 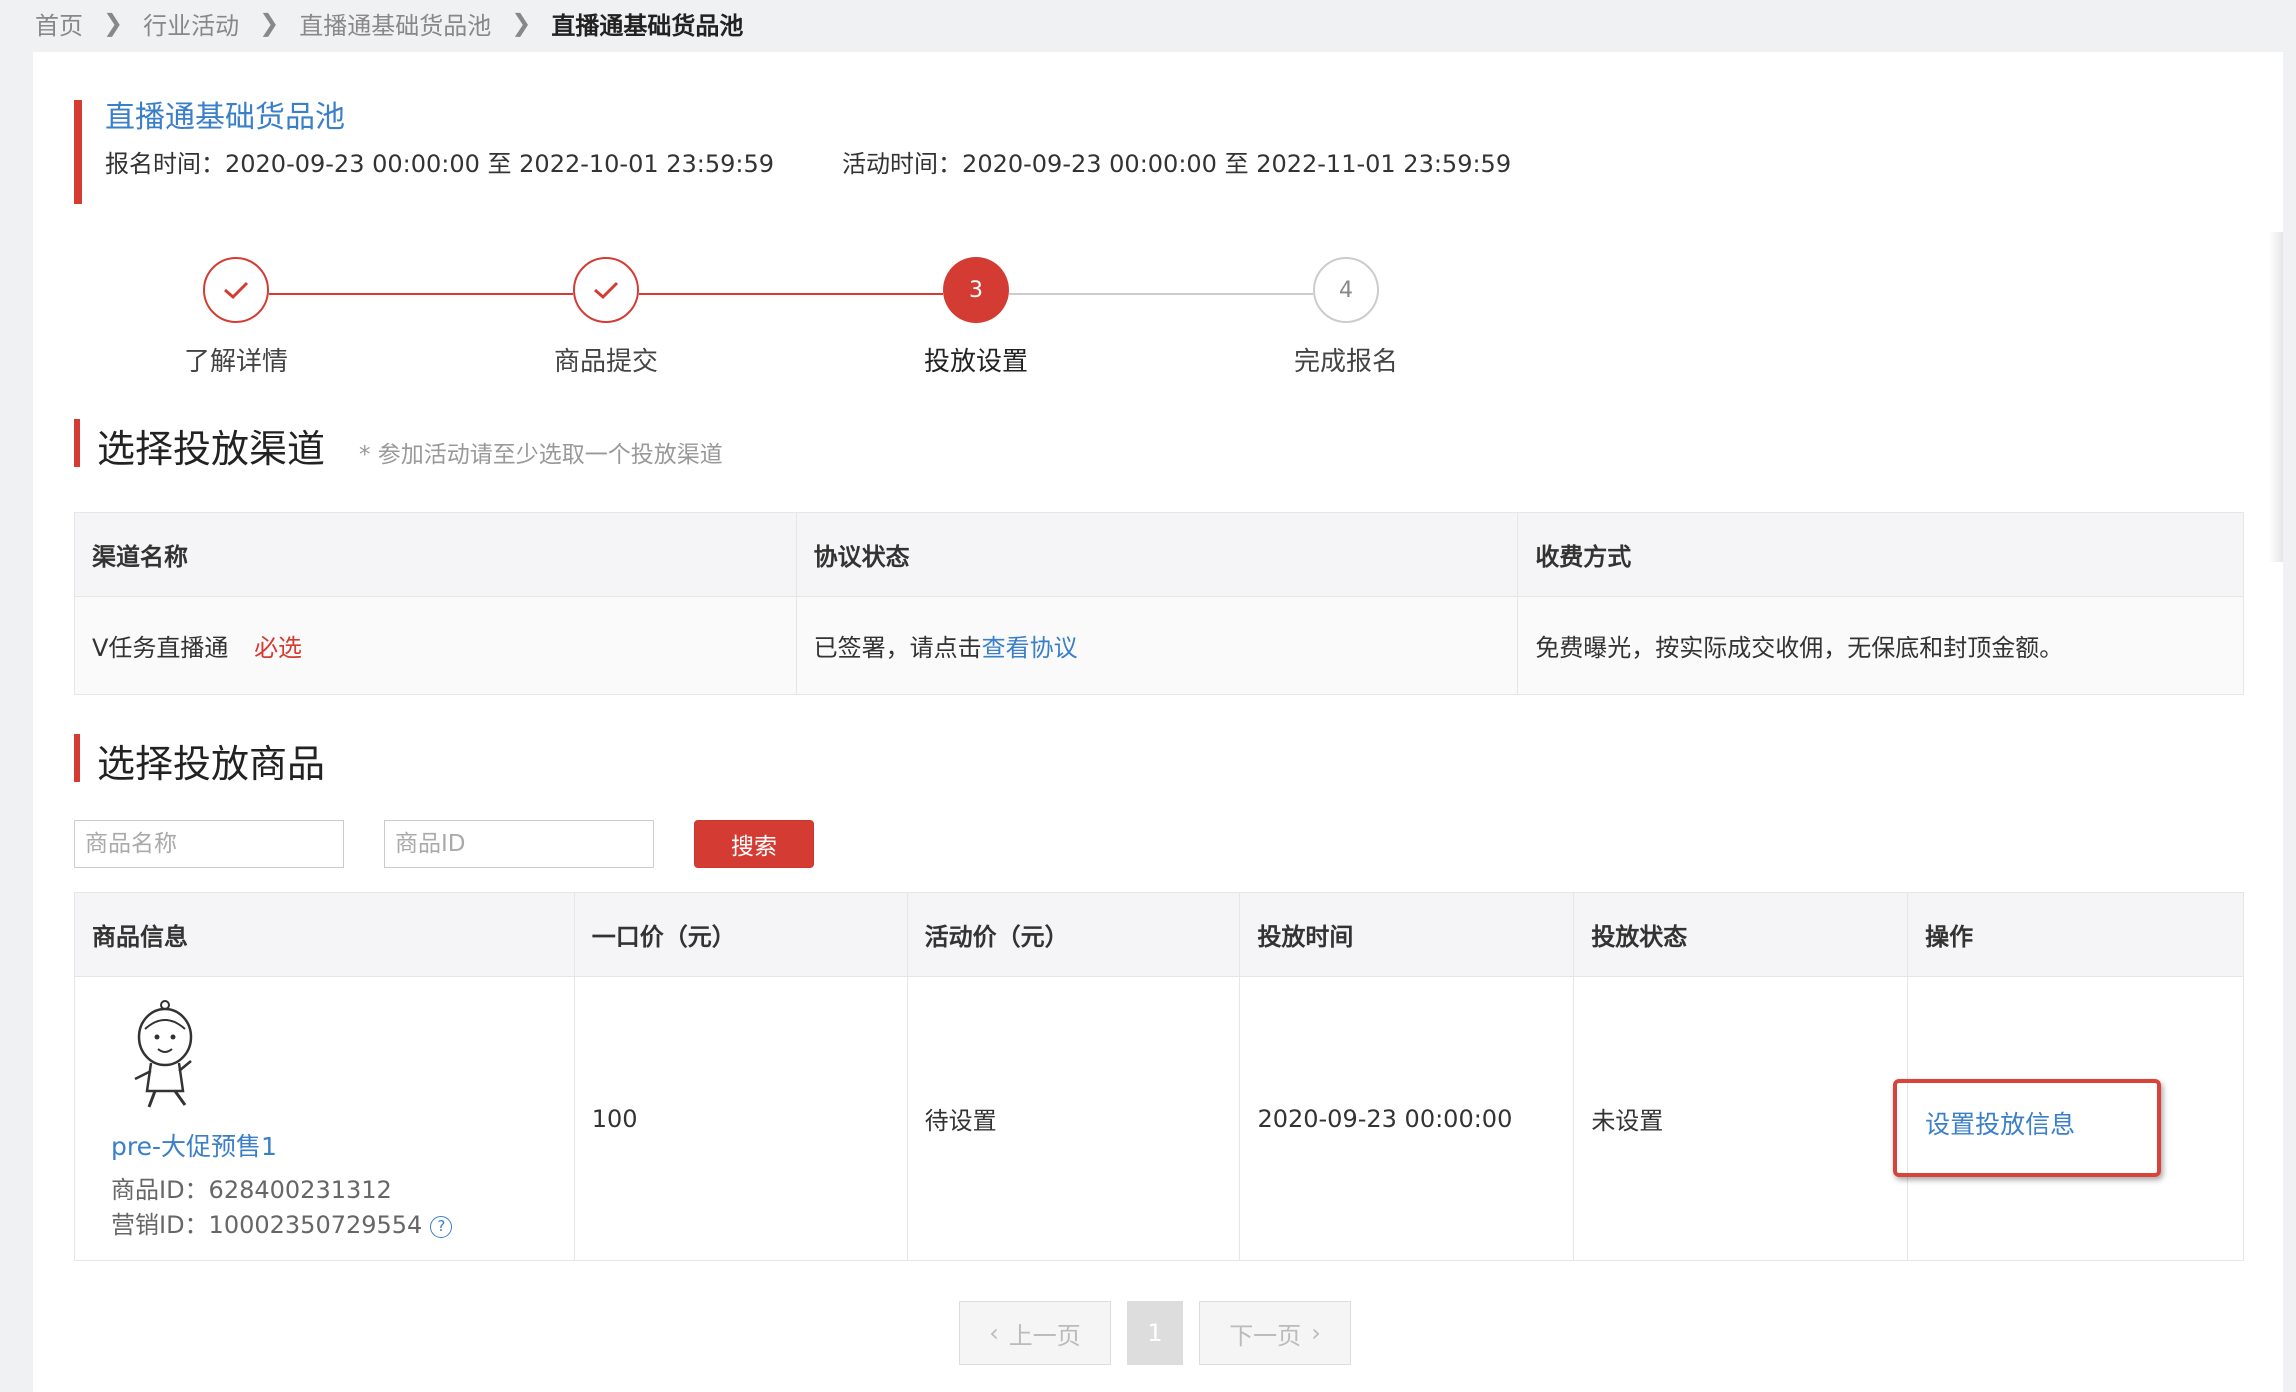 What do you see at coordinates (976, 290) in the screenshot?
I see `step-3-number: 3` at bounding box center [976, 290].